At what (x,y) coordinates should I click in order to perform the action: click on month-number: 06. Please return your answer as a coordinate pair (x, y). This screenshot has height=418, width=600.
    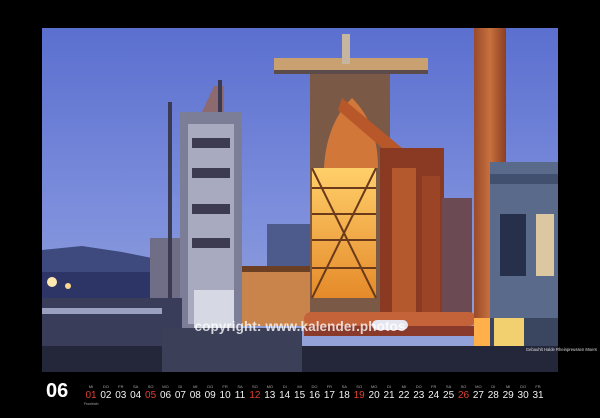
    Looking at the image, I should click on (57, 391).